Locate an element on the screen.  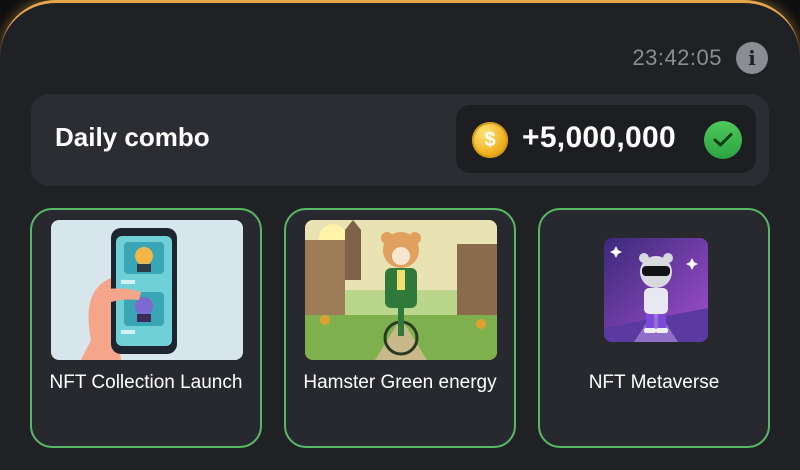
combo-card-nft-collection: NFT Collection Launch is located at coordinates (146, 328).